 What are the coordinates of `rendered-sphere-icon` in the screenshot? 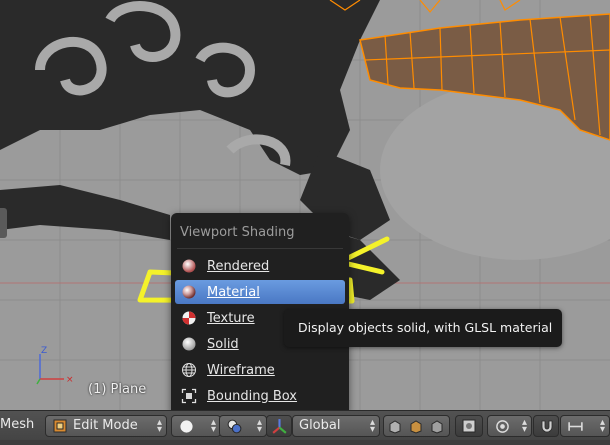 It's located at (189, 266).